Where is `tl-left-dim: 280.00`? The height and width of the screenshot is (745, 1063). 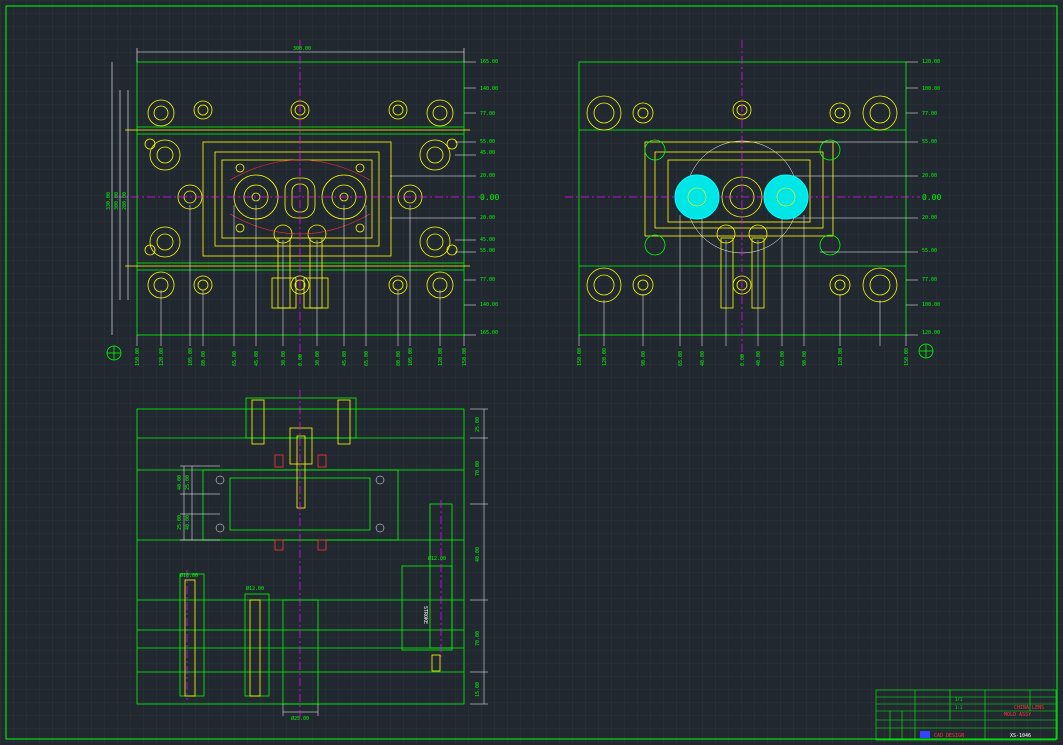 tl-left-dim: 280.00 is located at coordinates (125, 201).